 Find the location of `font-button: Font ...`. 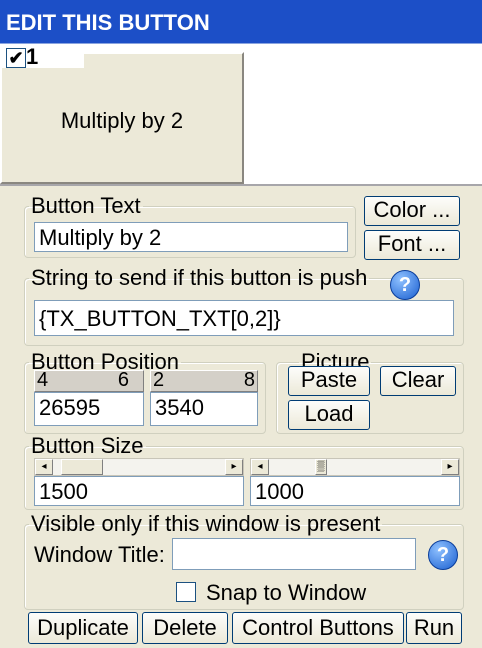

font-button: Font ... is located at coordinates (412, 245).